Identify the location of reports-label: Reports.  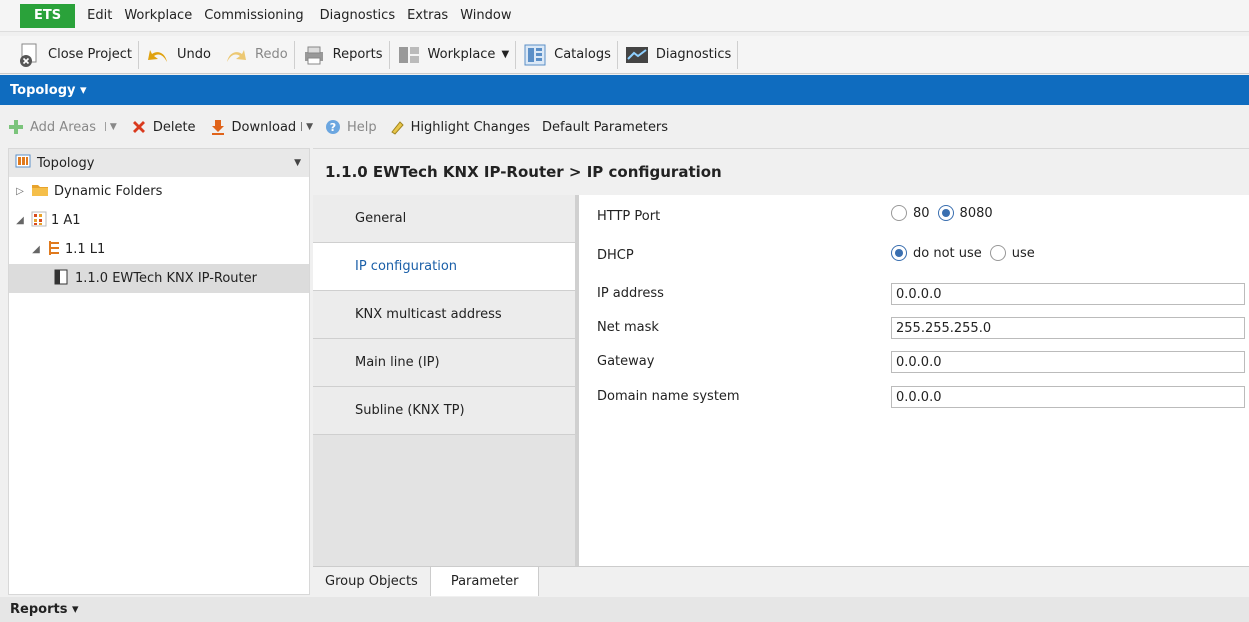
(357, 54).